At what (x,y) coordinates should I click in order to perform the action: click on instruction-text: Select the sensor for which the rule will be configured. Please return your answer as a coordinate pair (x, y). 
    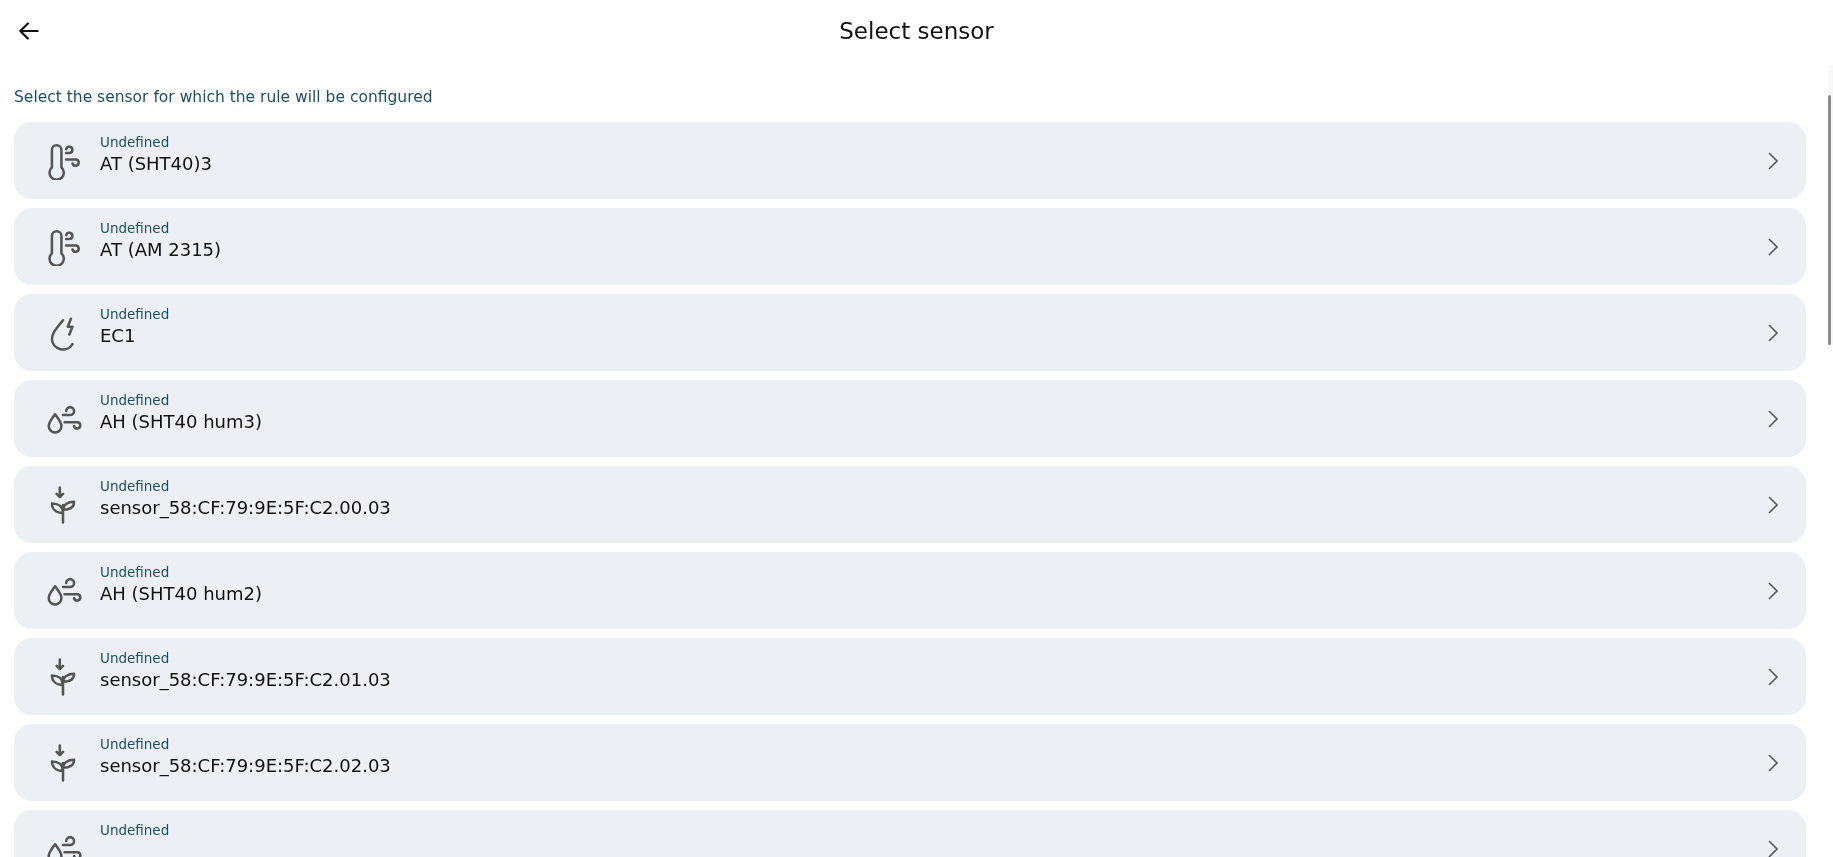
    Looking at the image, I should click on (224, 97).